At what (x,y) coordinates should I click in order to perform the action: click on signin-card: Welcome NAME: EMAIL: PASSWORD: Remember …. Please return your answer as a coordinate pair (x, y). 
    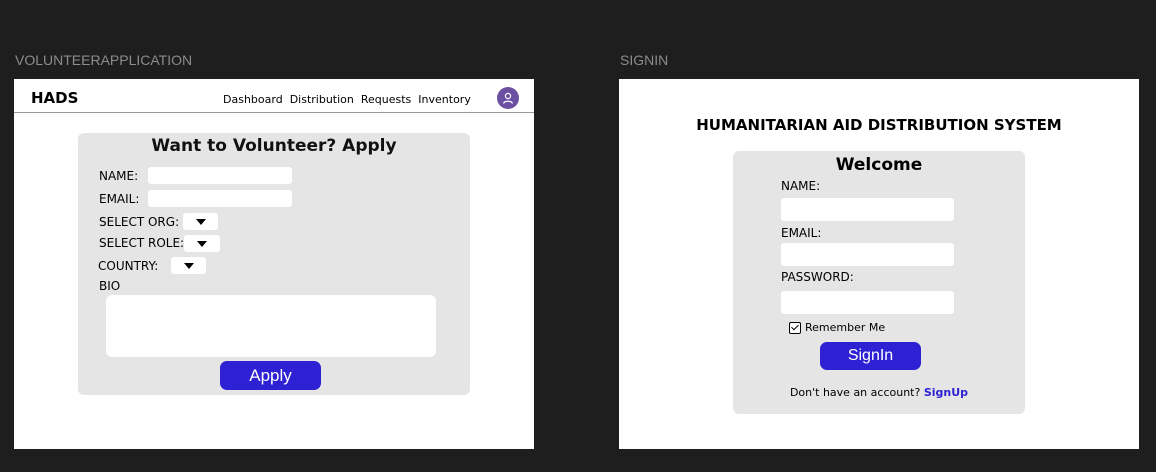
    Looking at the image, I should click on (879, 282).